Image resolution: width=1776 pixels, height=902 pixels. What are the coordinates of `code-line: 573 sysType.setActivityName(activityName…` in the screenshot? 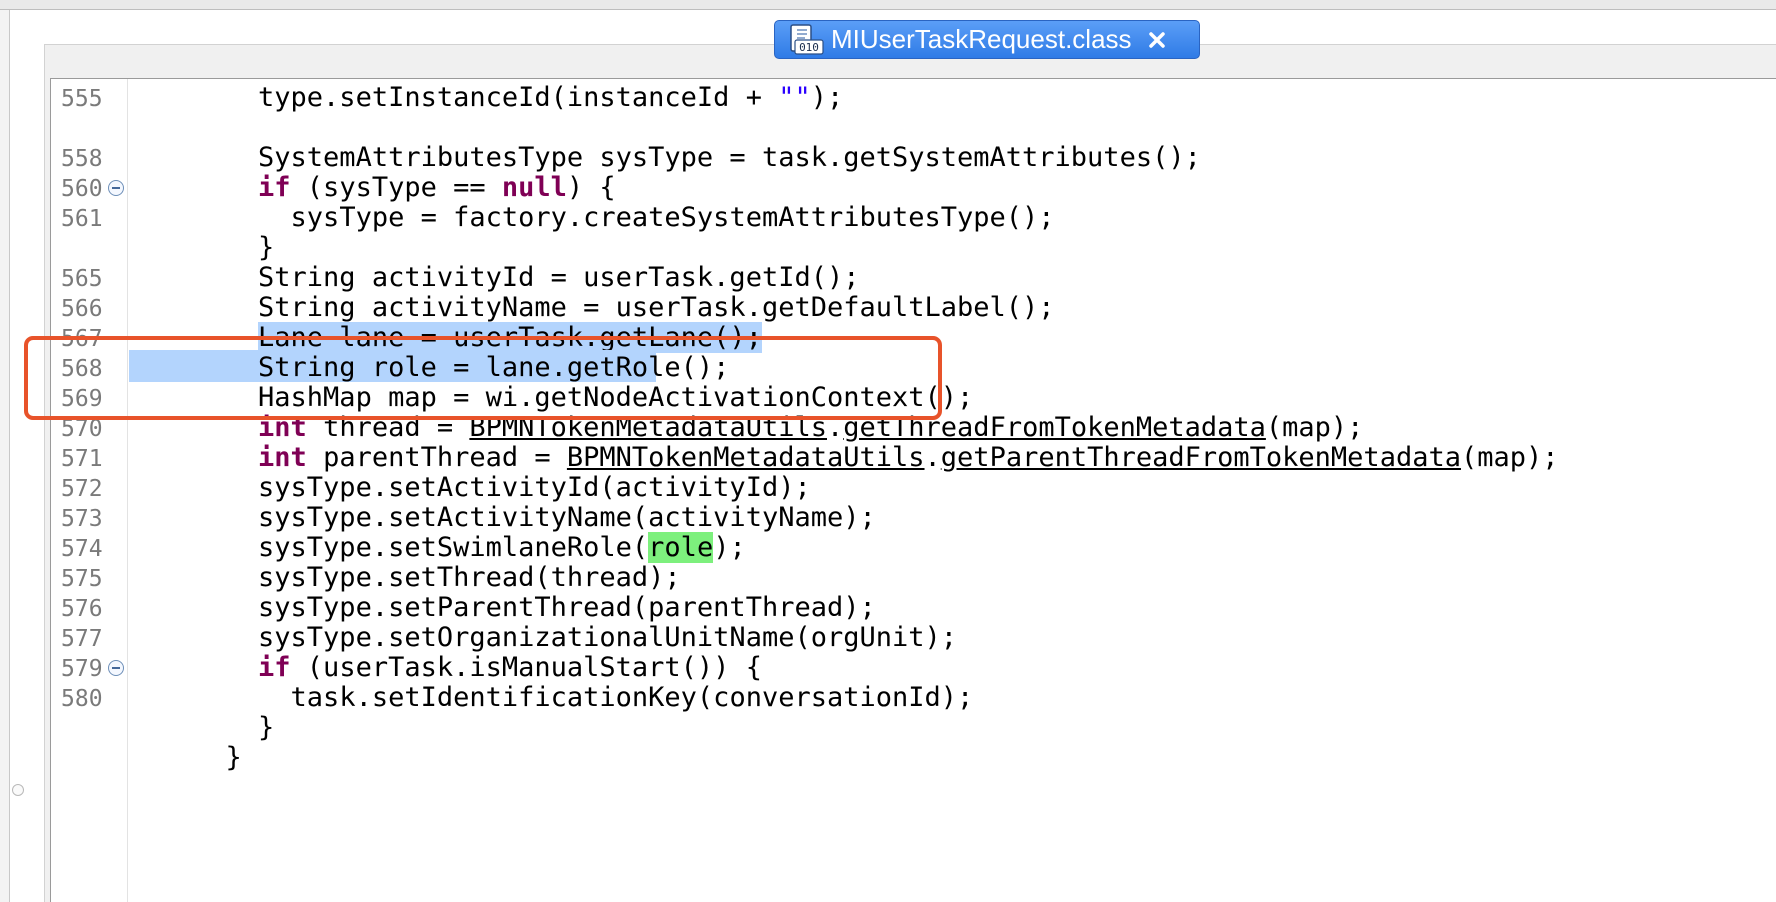 It's located at (913, 516).